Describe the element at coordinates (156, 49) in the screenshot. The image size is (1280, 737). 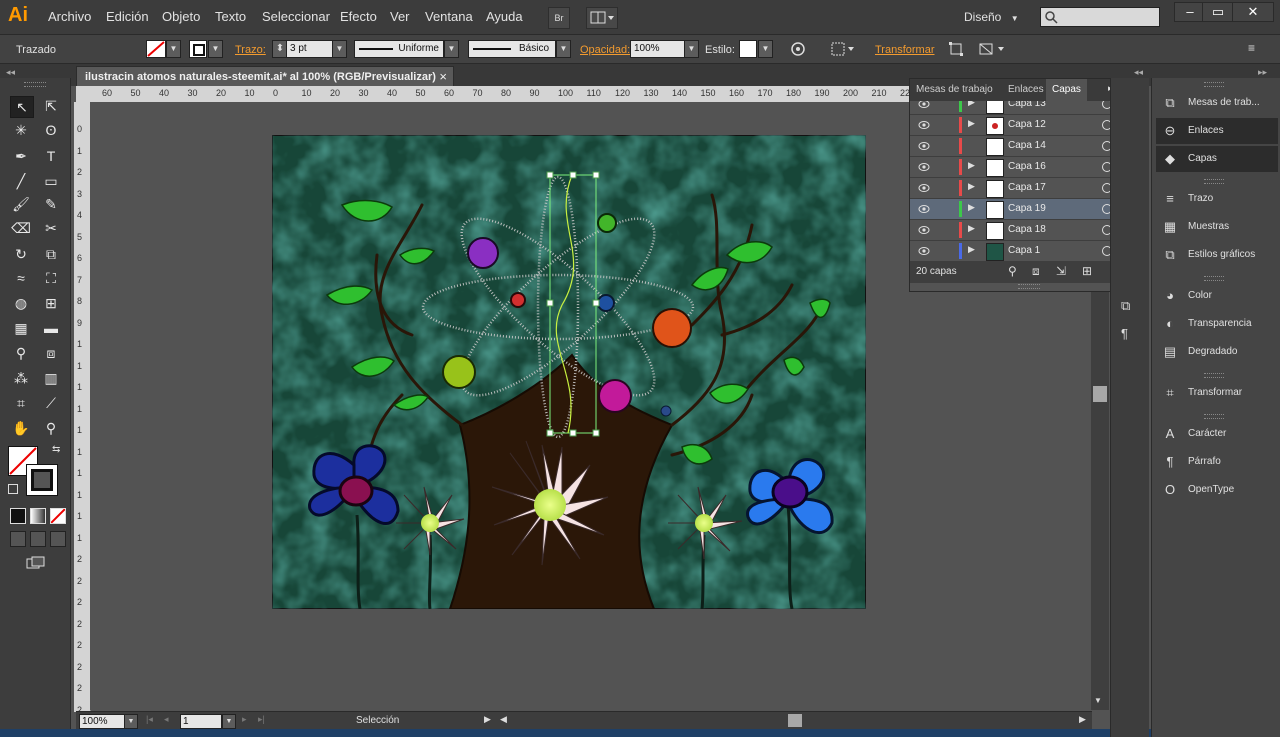
I see `fill-swatch` at that location.